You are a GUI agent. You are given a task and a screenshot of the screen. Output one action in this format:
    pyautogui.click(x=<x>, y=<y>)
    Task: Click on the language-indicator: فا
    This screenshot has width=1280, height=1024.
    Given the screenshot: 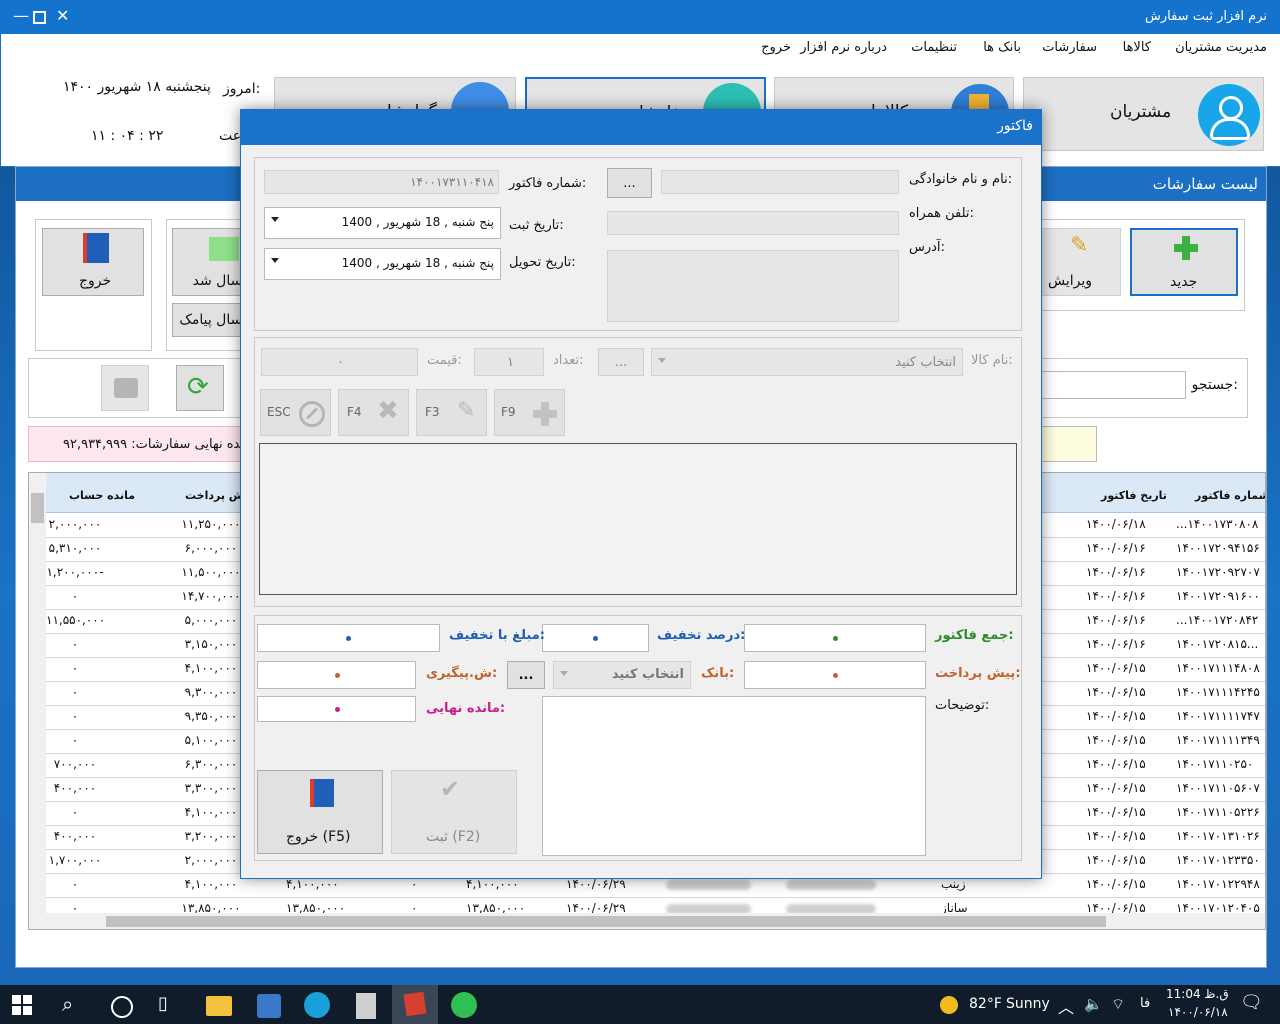 What is the action you would take?
    pyautogui.click(x=1145, y=1003)
    